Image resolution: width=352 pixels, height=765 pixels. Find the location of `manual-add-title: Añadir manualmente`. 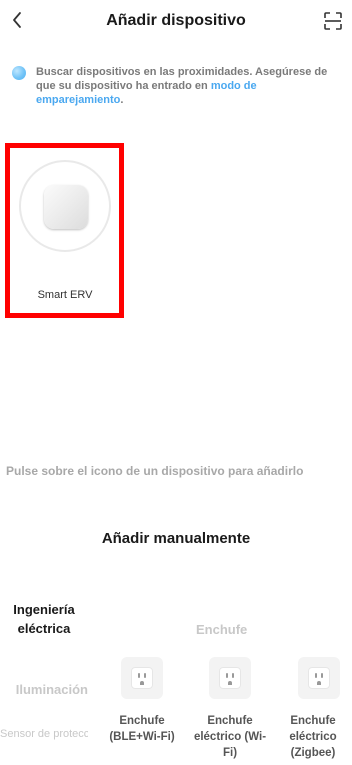

manual-add-title: Añadir manualmente is located at coordinates (176, 538).